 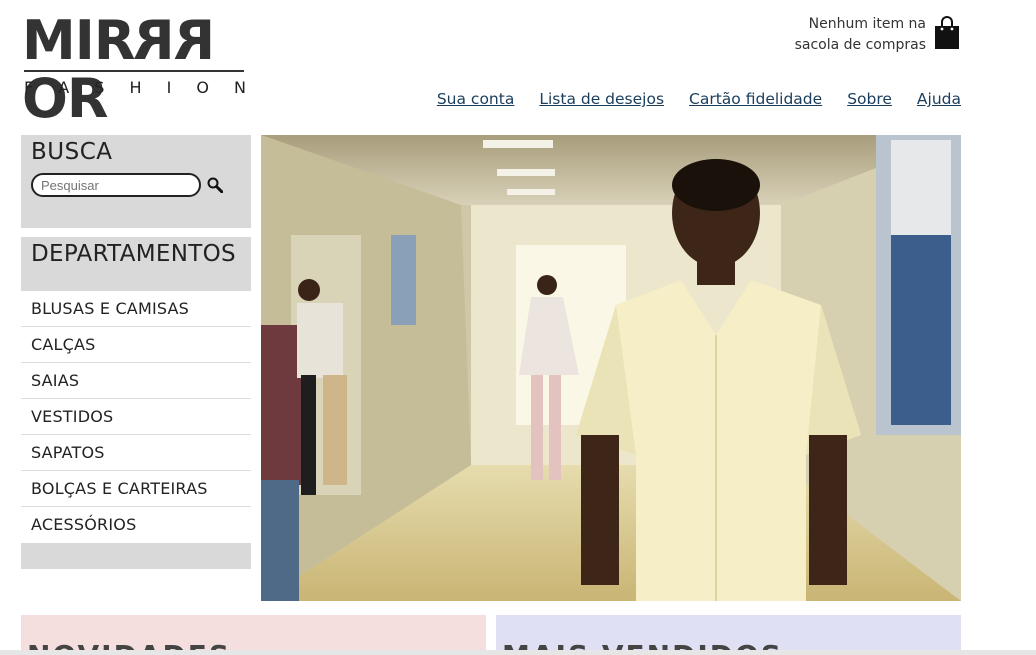 I want to click on department-item-blusas: BLUSAS E CAMISAS, so click(x=136, y=309).